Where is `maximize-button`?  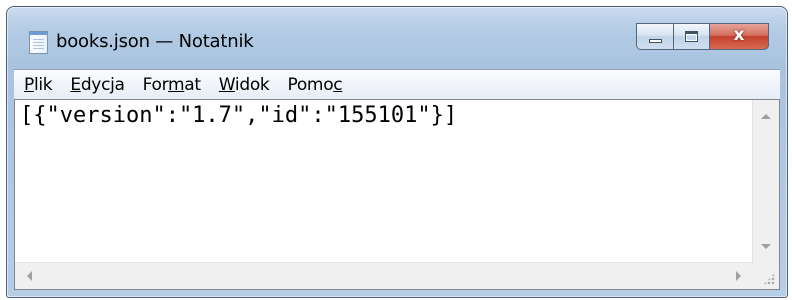
maximize-button is located at coordinates (691, 36).